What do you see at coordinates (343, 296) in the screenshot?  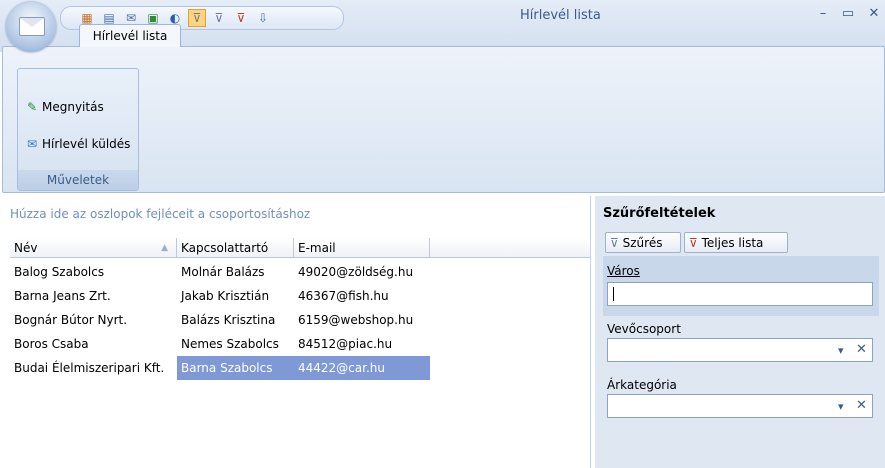 I see `cell-email: 46367@fish.hu` at bounding box center [343, 296].